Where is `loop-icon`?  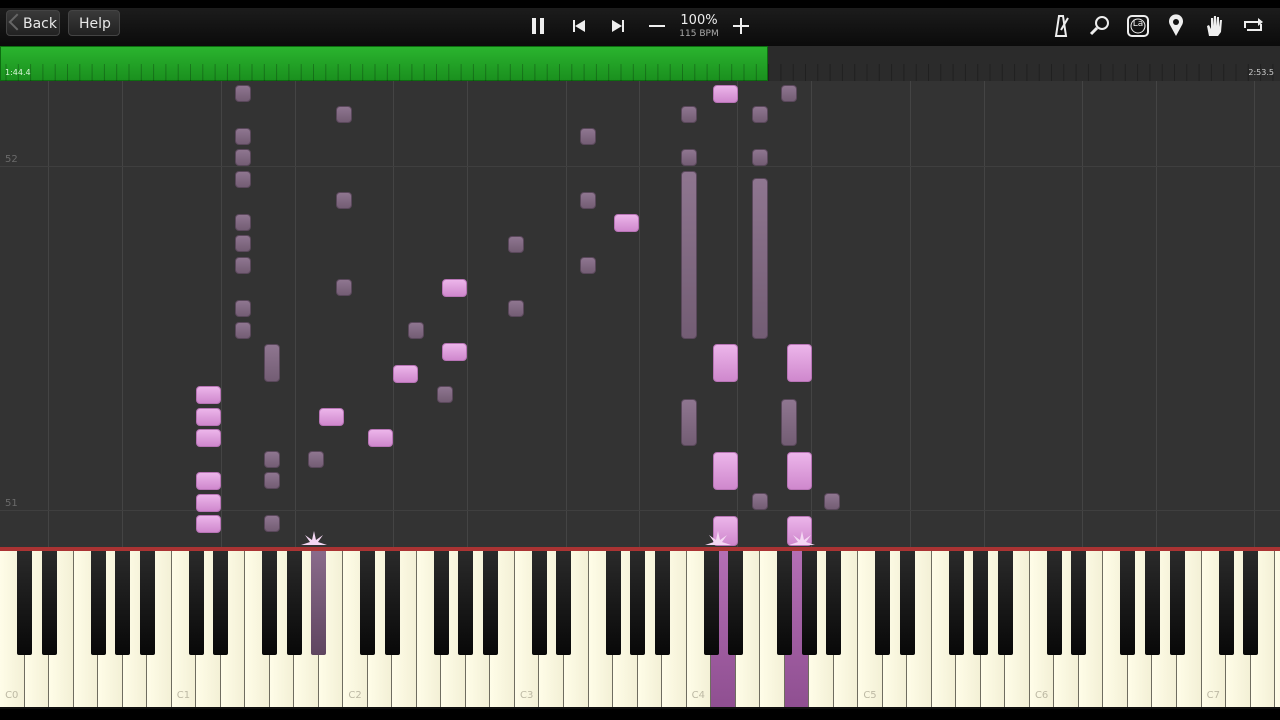 loop-icon is located at coordinates (1253, 26).